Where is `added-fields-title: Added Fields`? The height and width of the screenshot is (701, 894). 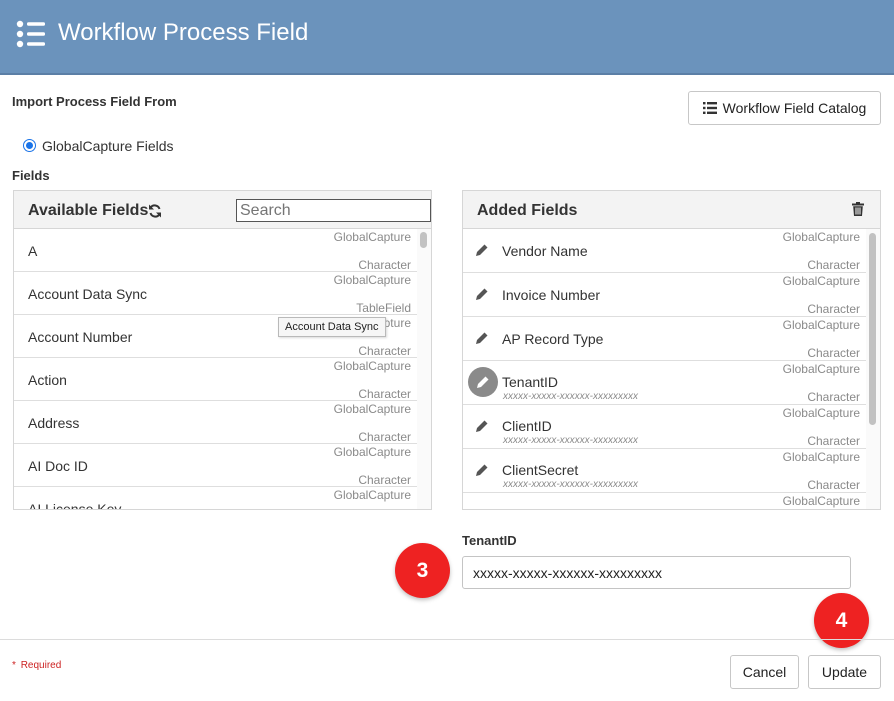 added-fields-title: Added Fields is located at coordinates (527, 210).